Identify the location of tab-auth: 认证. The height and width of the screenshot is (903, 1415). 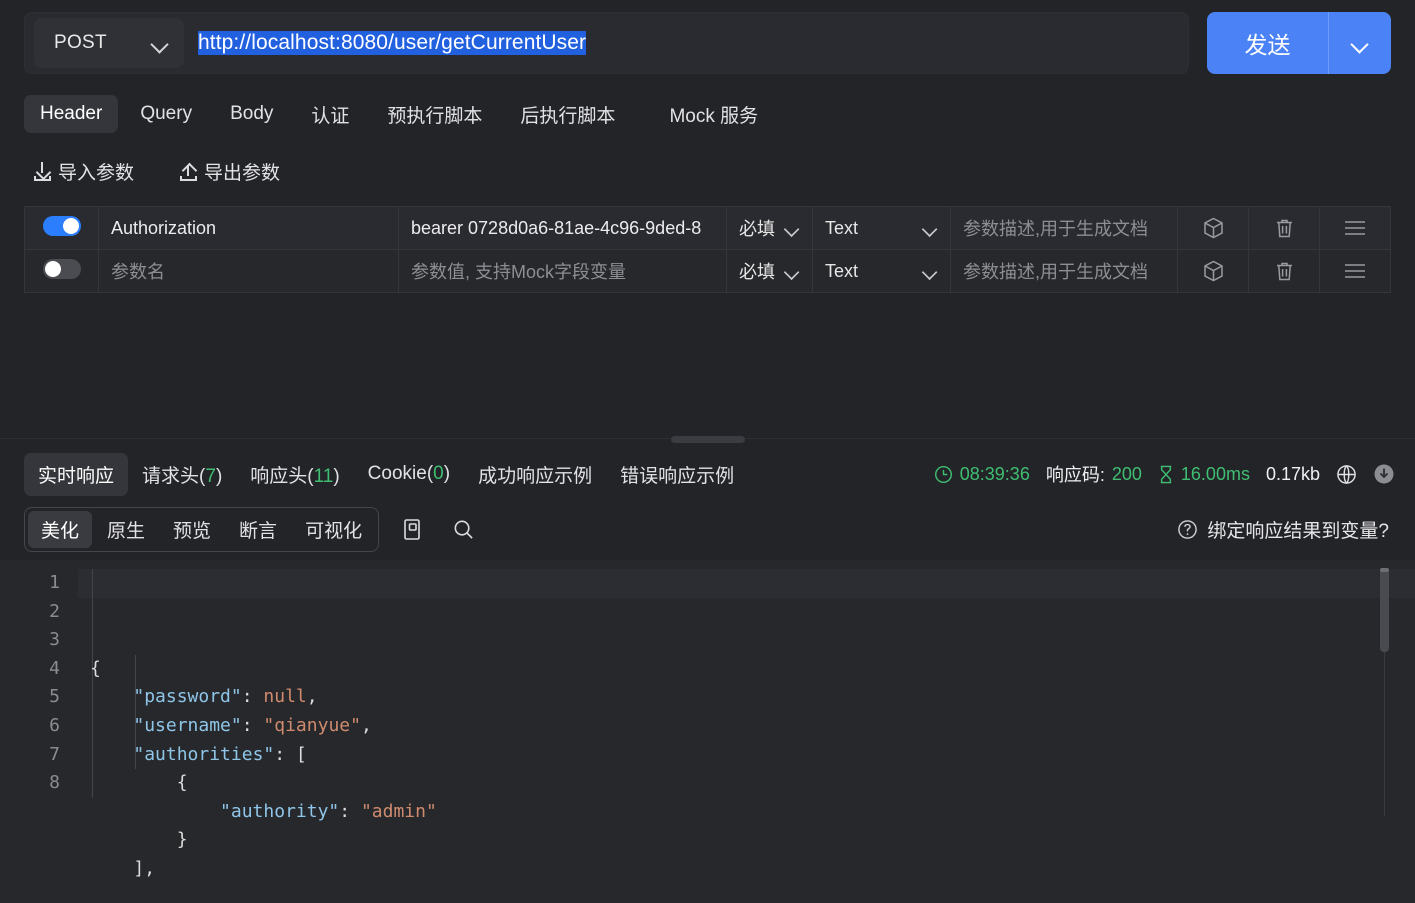
(330, 114).